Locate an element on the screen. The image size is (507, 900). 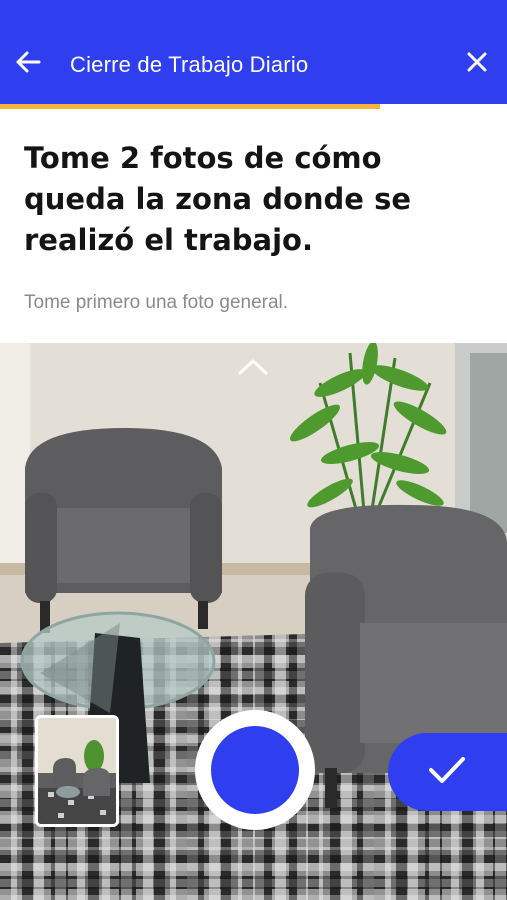
instruction-subtext: Tome primero una foto general. is located at coordinates (156, 302).